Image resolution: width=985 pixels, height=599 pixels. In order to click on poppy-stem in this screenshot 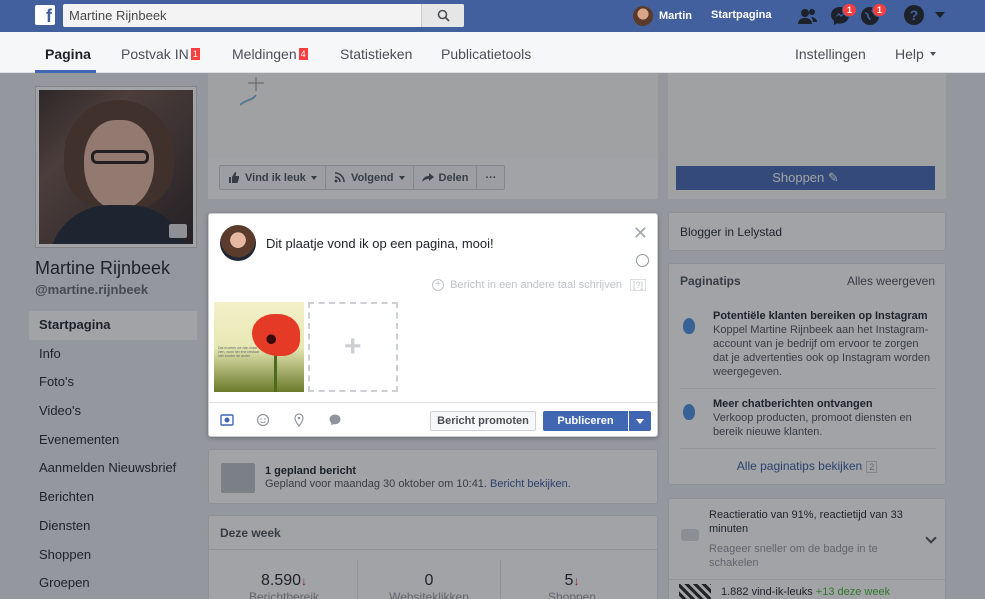, I will do `click(275, 372)`.